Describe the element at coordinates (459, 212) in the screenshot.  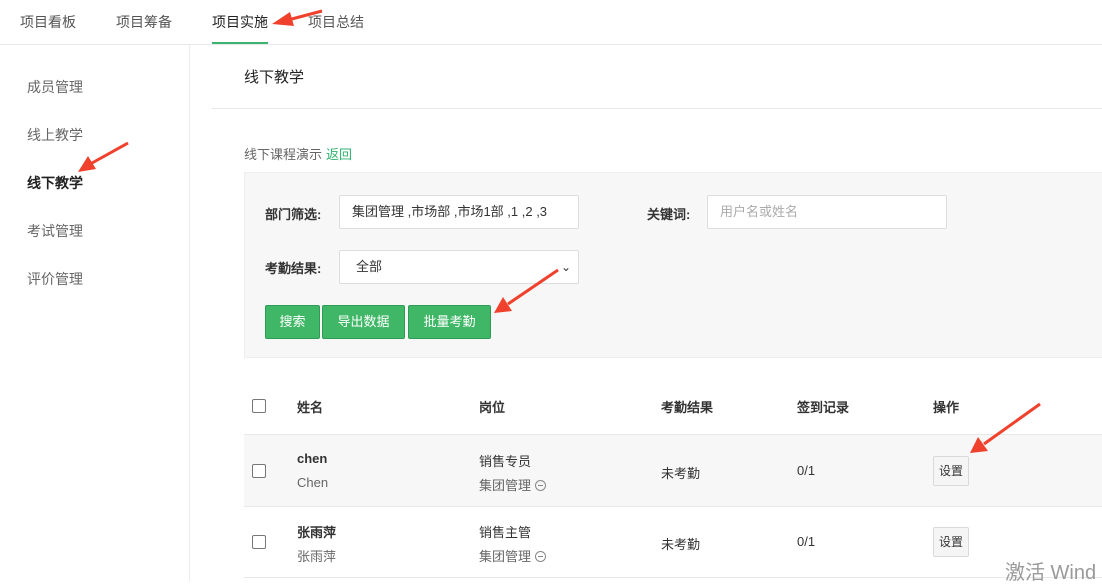
I see `dept-filter-input: 集团管理 ,市场部 ,市场1部 ,1 ,2 ,3` at that location.